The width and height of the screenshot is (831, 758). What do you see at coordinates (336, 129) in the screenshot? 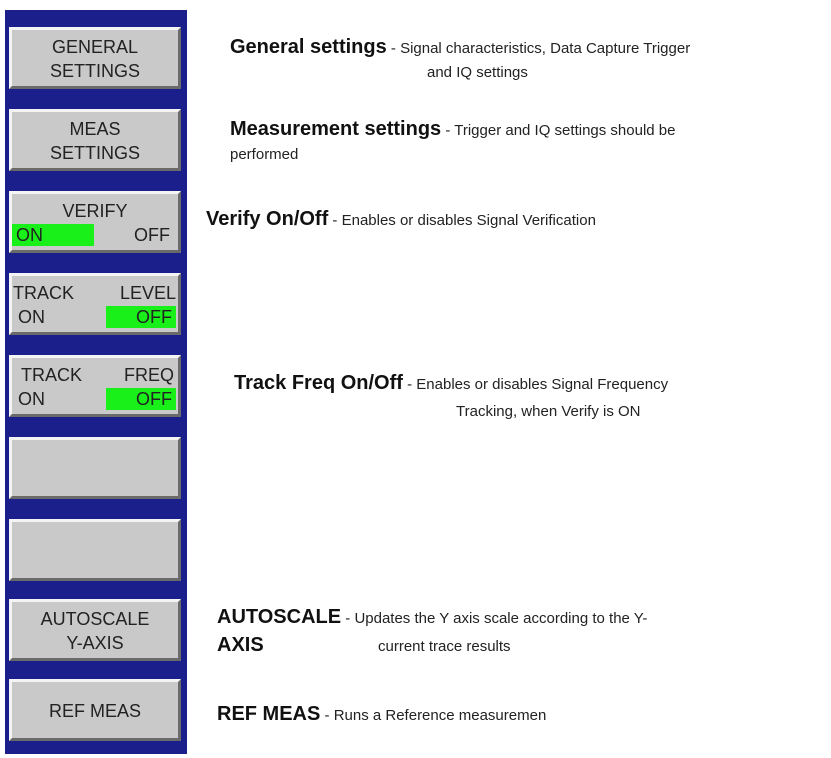
I see `meas-settings-desc-title: Measurement settings` at bounding box center [336, 129].